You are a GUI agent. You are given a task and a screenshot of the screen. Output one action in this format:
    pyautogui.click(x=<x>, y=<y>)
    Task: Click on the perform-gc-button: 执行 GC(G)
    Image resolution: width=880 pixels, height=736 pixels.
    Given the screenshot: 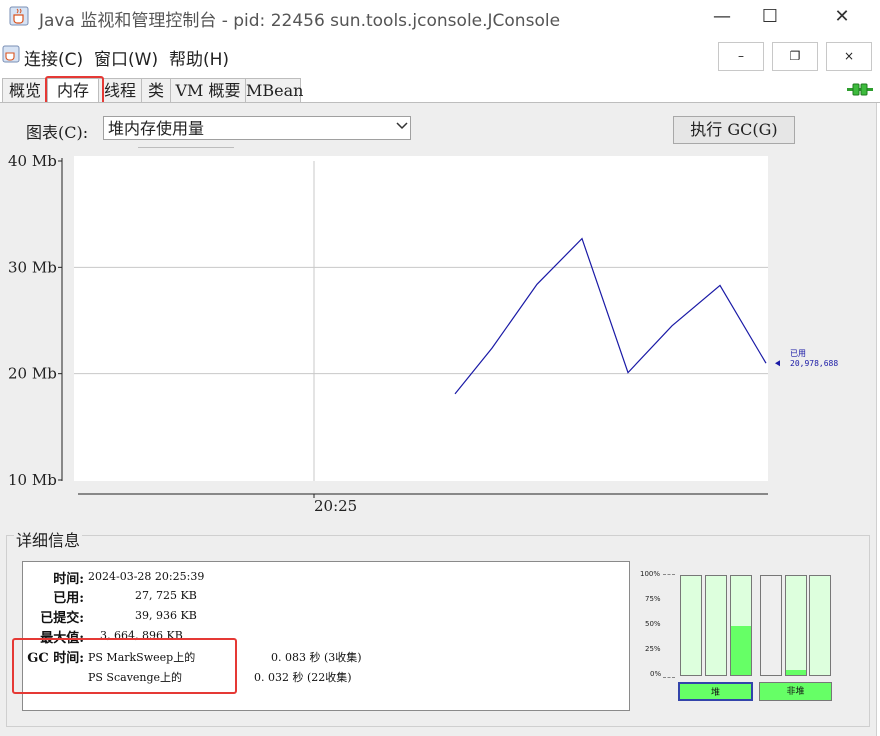 What is the action you would take?
    pyautogui.click(x=734, y=130)
    